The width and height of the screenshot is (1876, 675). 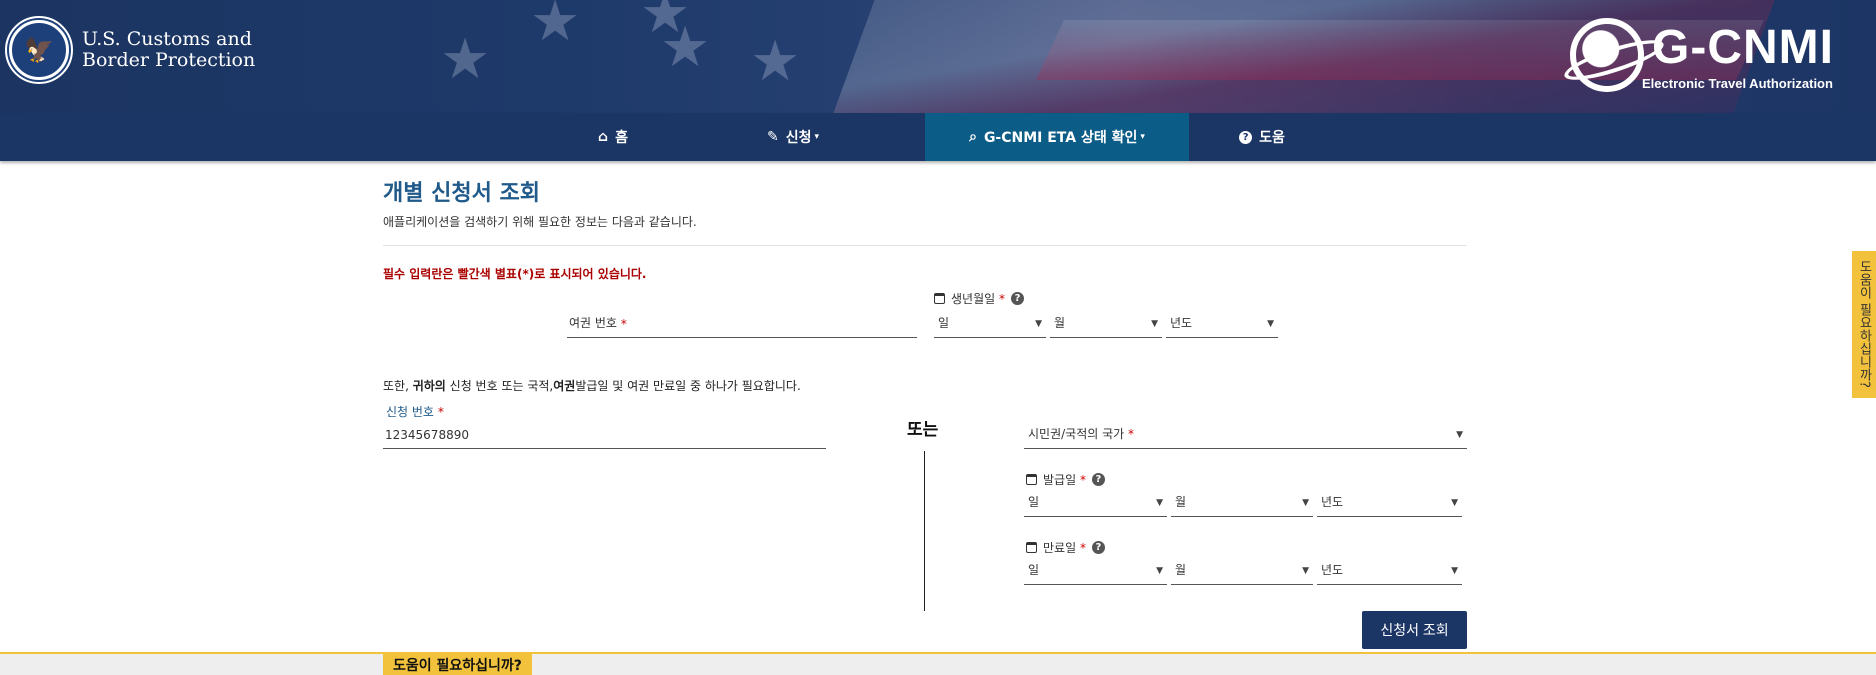 I want to click on expiry-year-select: 년도 ▼, so click(x=1389, y=571).